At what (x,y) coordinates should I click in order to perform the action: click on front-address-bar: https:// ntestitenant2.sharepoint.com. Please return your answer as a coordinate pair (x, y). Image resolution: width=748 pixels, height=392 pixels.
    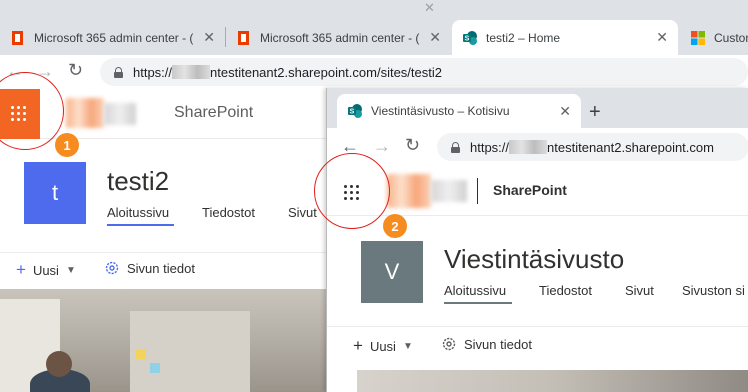
    Looking at the image, I should click on (592, 147).